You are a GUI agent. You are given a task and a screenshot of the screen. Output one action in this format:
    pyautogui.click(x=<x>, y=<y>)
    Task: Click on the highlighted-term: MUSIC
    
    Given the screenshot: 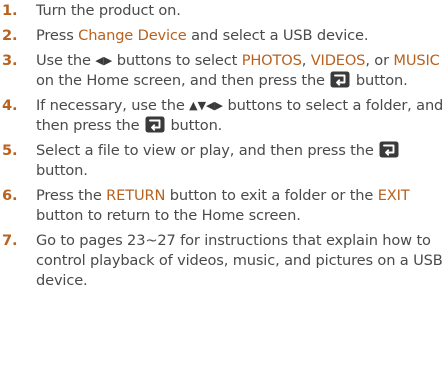 What is the action you would take?
    pyautogui.click(x=416, y=60)
    